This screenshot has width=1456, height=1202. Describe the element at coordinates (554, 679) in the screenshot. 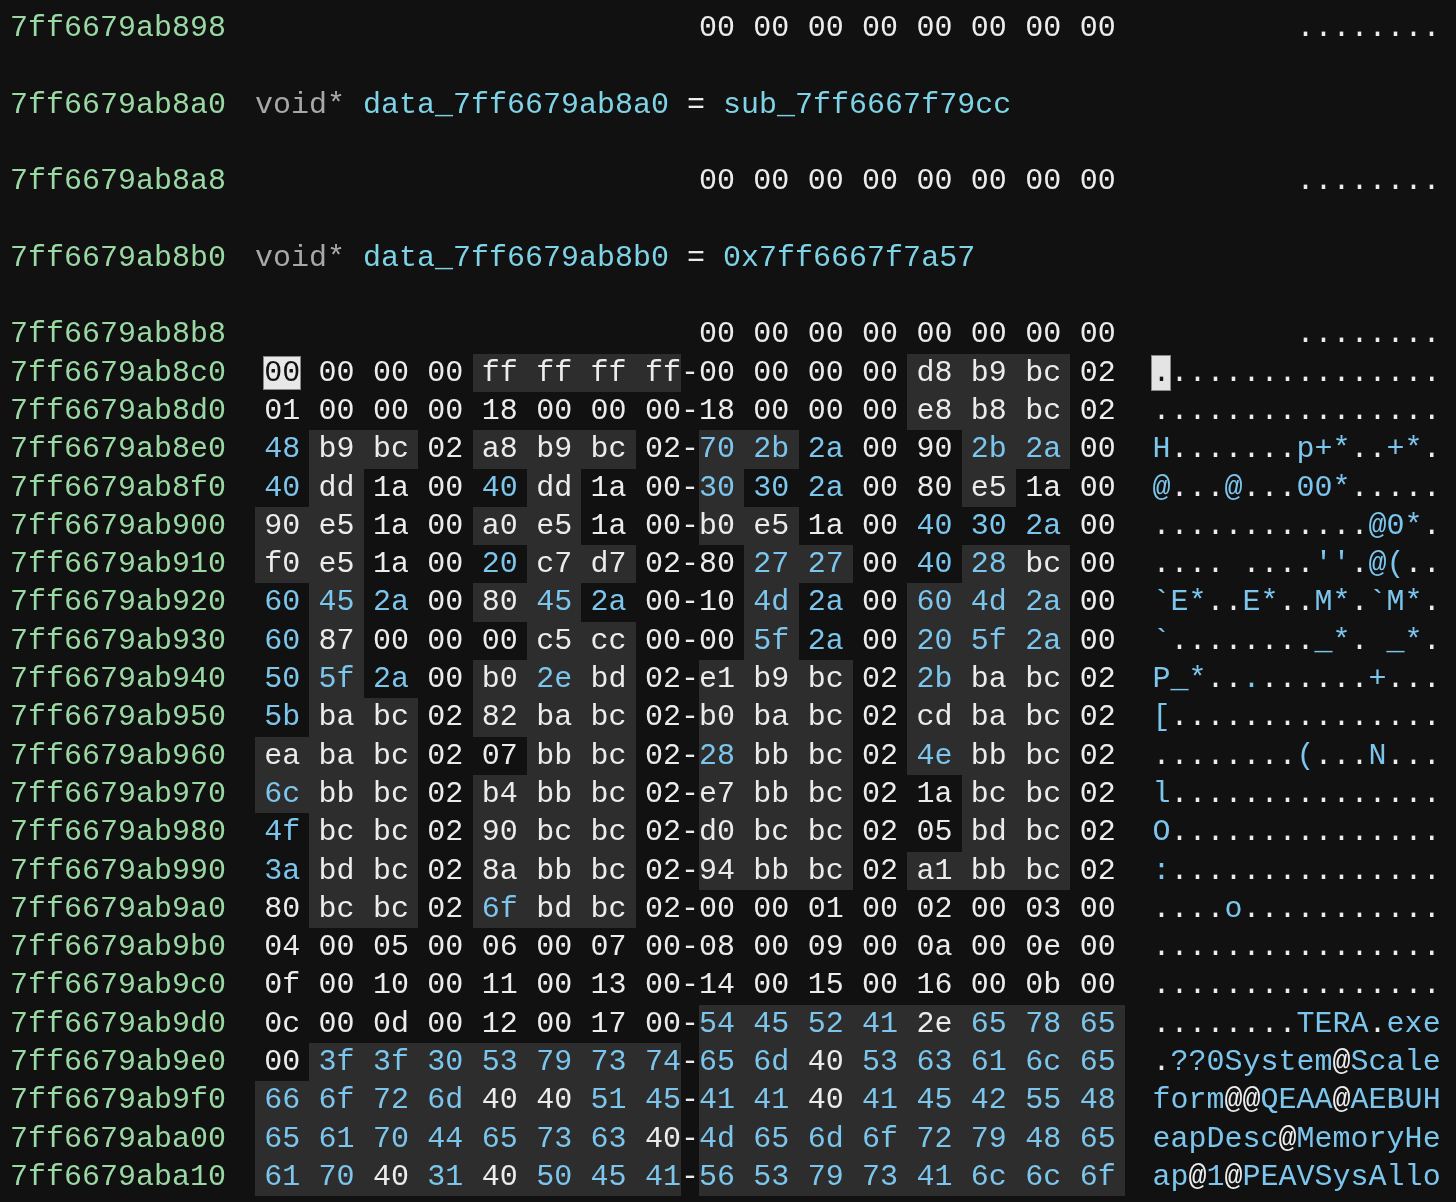

I see `hex-byte: 2e` at that location.